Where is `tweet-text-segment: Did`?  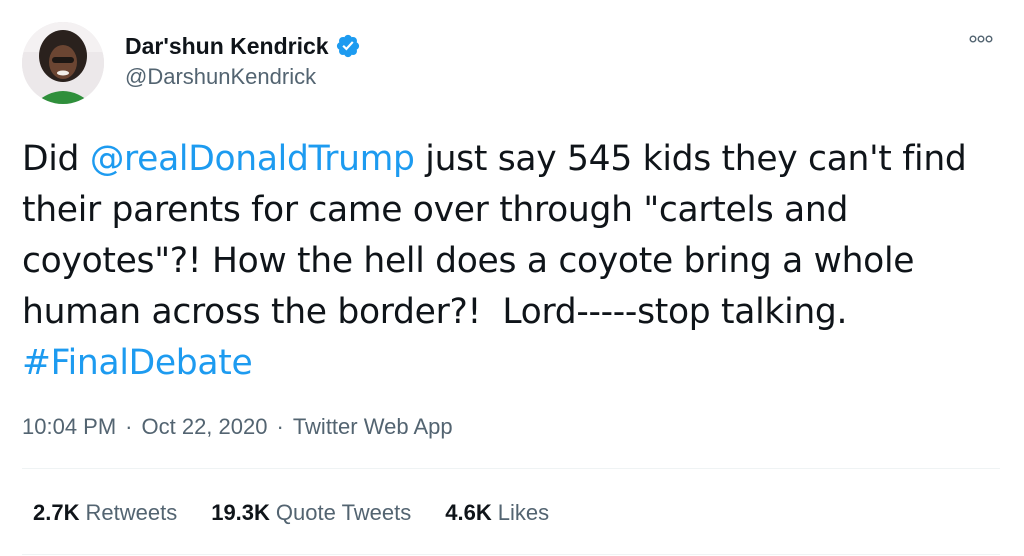
tweet-text-segment: Did is located at coordinates (56, 159).